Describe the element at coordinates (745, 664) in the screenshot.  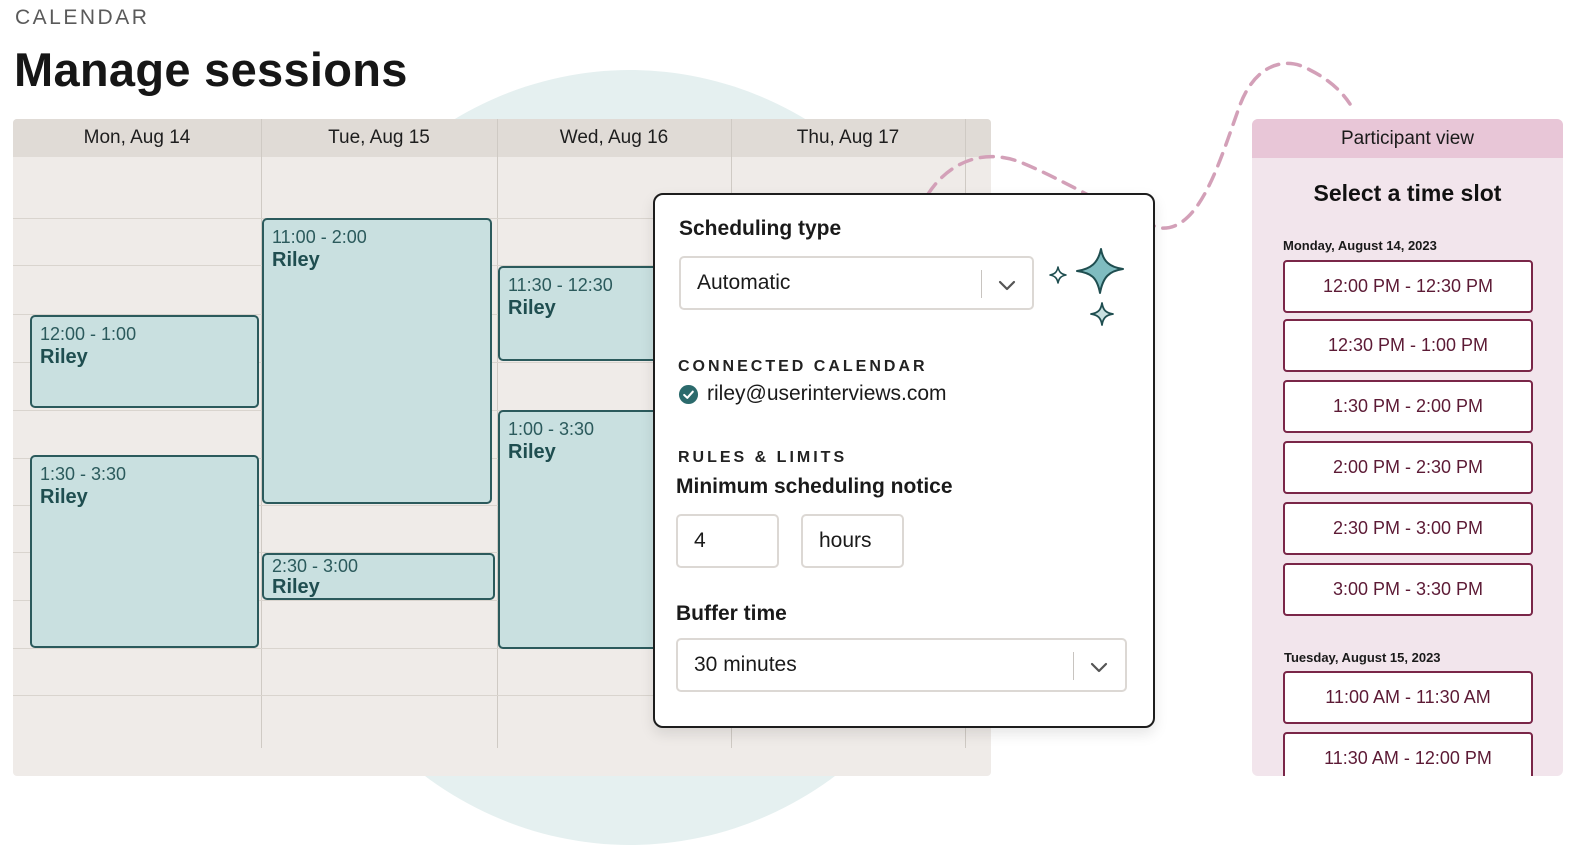
I see `buffer-time-value: 30 minutes` at that location.